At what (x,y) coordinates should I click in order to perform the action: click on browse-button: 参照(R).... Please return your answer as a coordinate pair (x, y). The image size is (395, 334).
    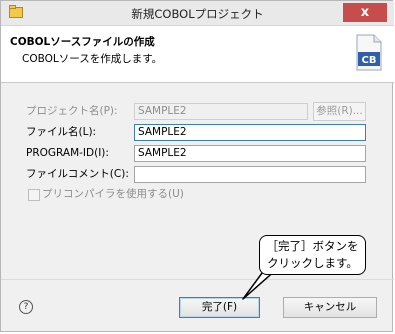
    Looking at the image, I should click on (339, 111).